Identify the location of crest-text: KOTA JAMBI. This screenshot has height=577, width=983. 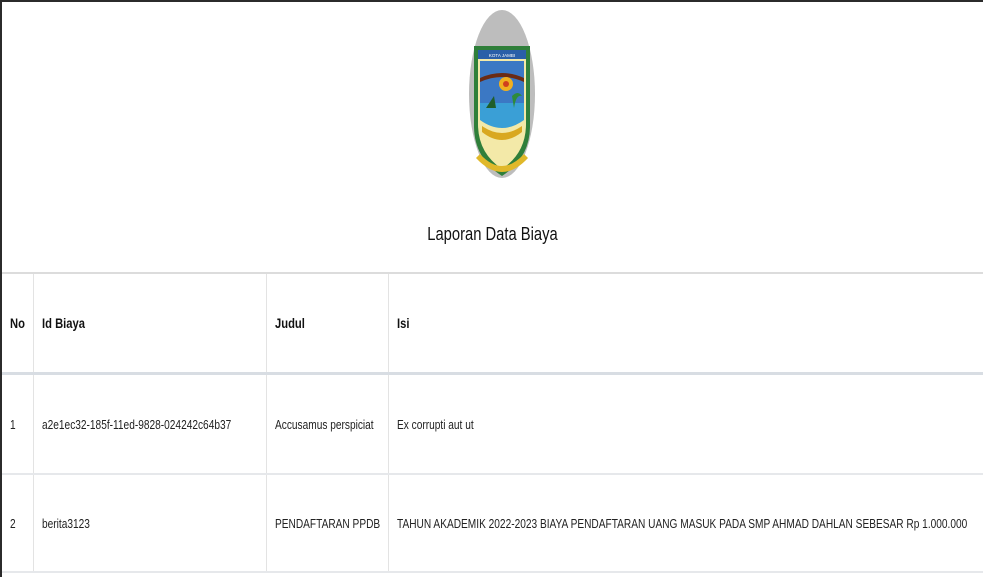
(502, 55).